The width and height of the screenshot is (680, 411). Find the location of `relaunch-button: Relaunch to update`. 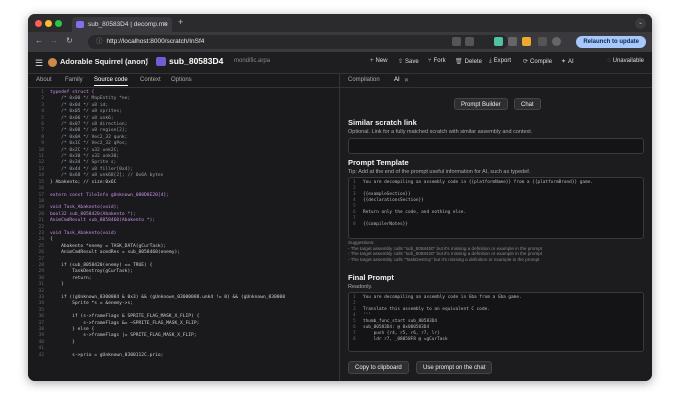

relaunch-button: Relaunch to update is located at coordinates (611, 42).